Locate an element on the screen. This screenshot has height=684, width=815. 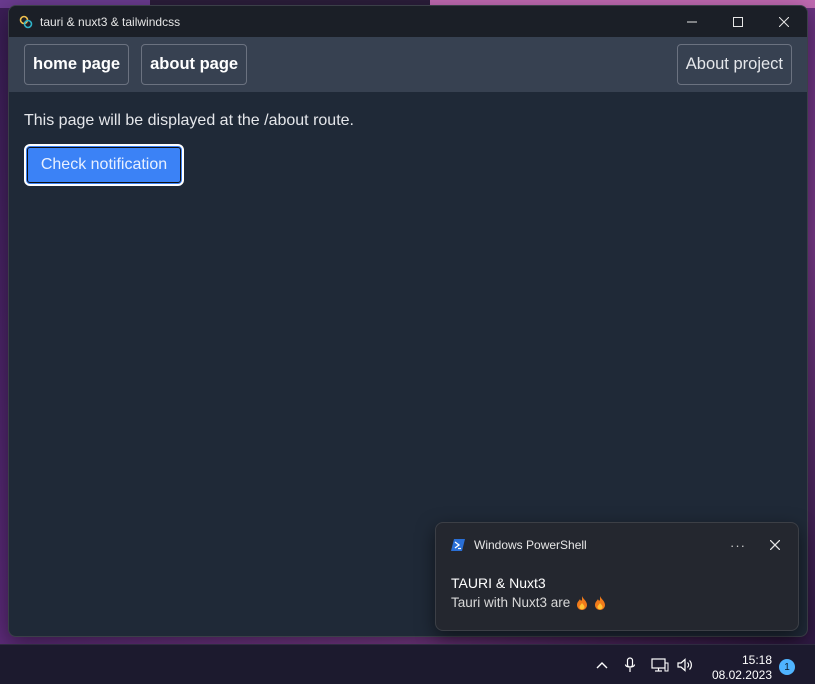
toast-message: Tauri with Nuxt3 are is located at coordinates (617, 602).